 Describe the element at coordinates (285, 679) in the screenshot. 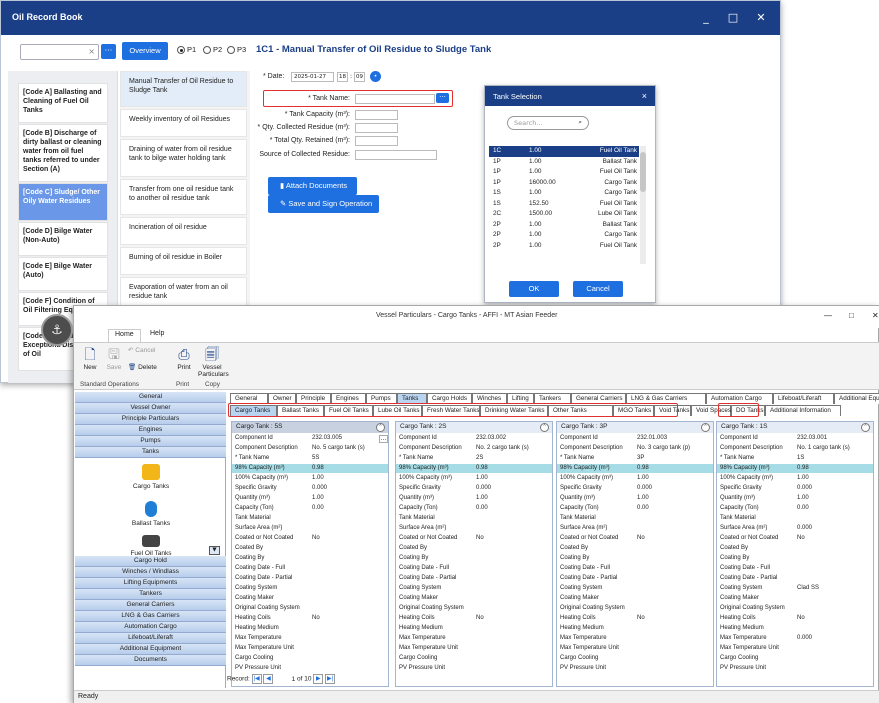

I see `current-record: 1` at that location.